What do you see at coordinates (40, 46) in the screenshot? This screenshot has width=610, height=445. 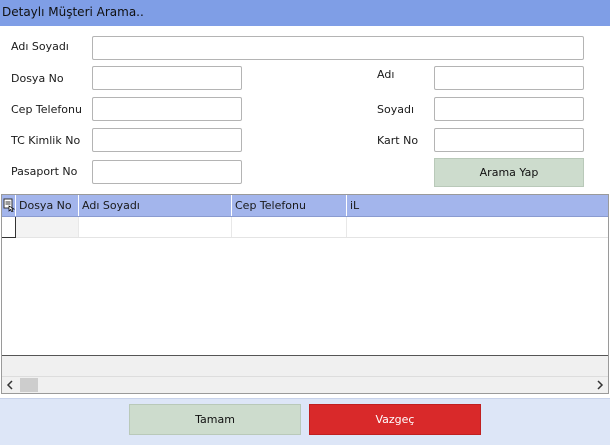 I see `ad-soyadi-label: Adı Soyadı` at bounding box center [40, 46].